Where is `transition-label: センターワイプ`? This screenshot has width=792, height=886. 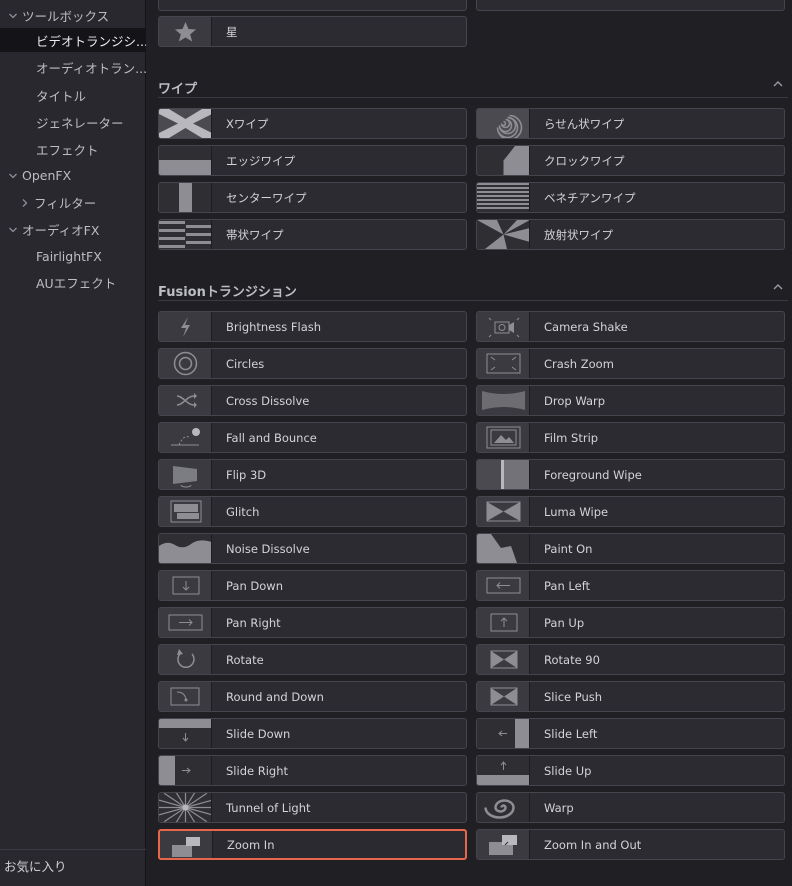
transition-label: センターワイプ is located at coordinates (266, 197).